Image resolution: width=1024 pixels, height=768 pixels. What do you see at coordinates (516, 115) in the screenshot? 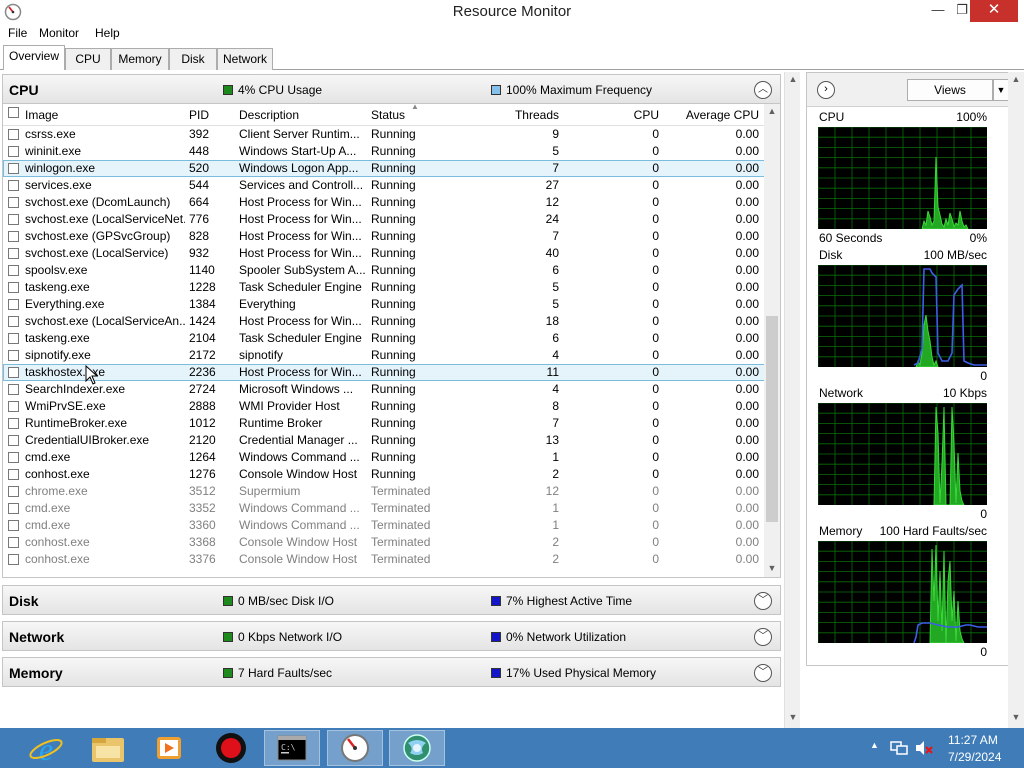
I see `col-threads: Threads` at bounding box center [516, 115].